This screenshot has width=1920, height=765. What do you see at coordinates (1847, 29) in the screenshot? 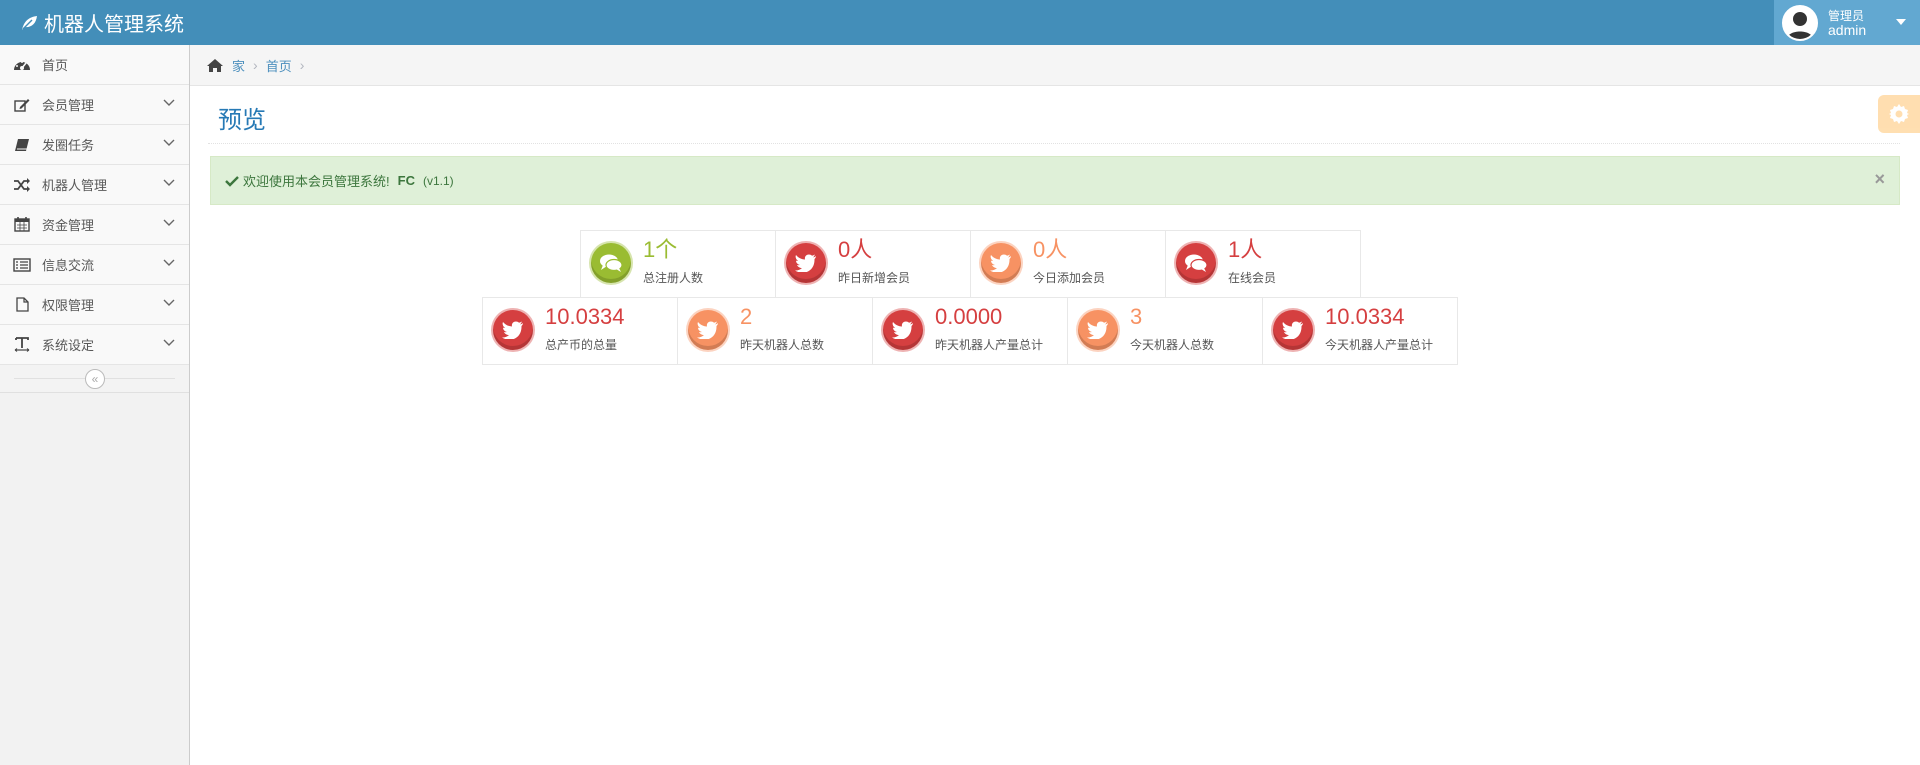
I see `user-name: admin` at bounding box center [1847, 29].